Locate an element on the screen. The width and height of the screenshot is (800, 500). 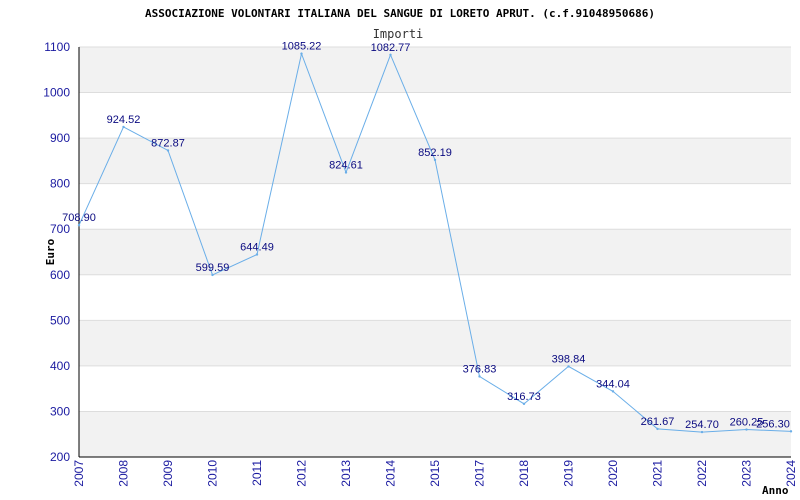
x-tick-label: 2018 is located at coordinates (524, 473).